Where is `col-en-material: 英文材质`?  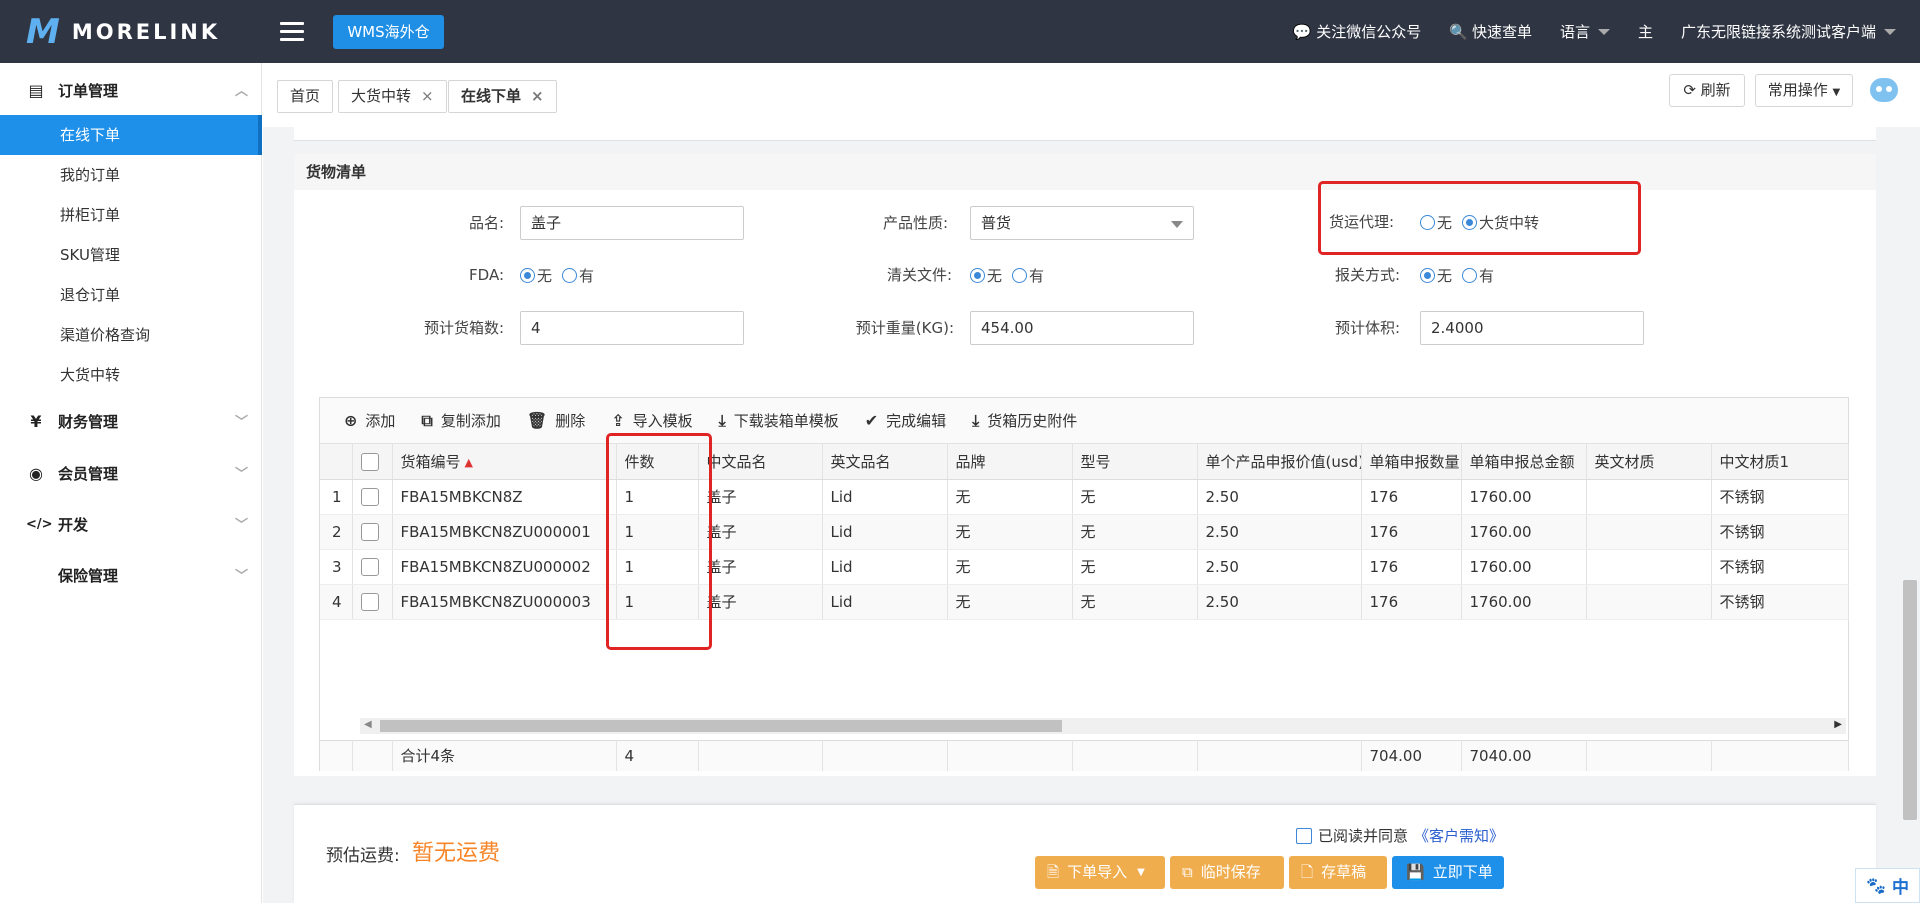
col-en-material: 英文材质 is located at coordinates (1649, 462).